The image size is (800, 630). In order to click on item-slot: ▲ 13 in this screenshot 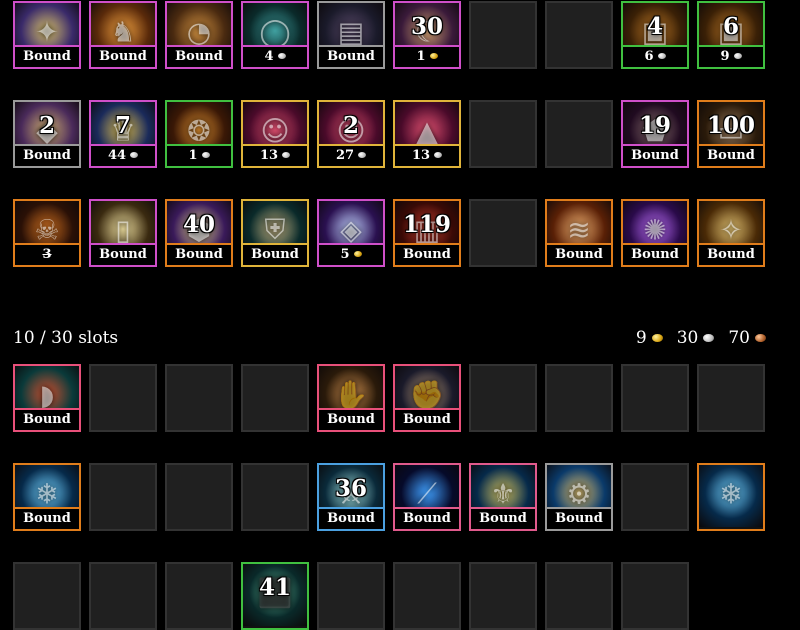, I will do `click(427, 134)`.